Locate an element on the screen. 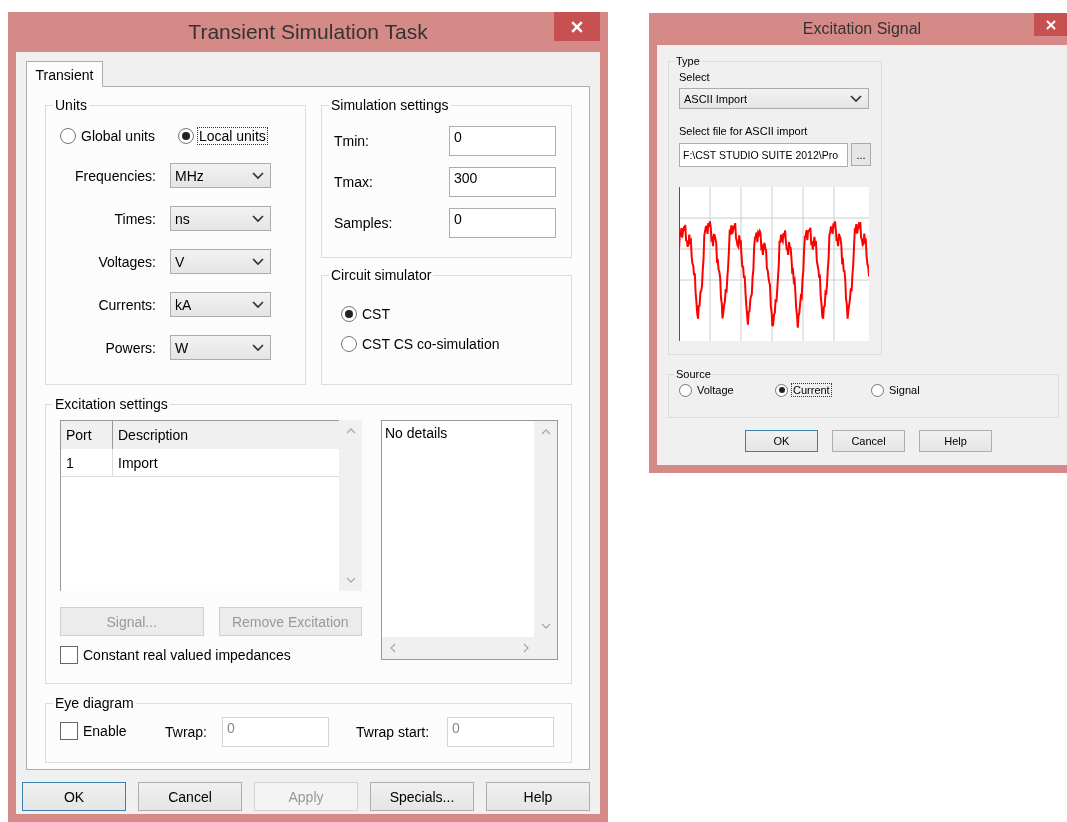 The image size is (1067, 822). window-title: Transient Simulation Task is located at coordinates (308, 32).